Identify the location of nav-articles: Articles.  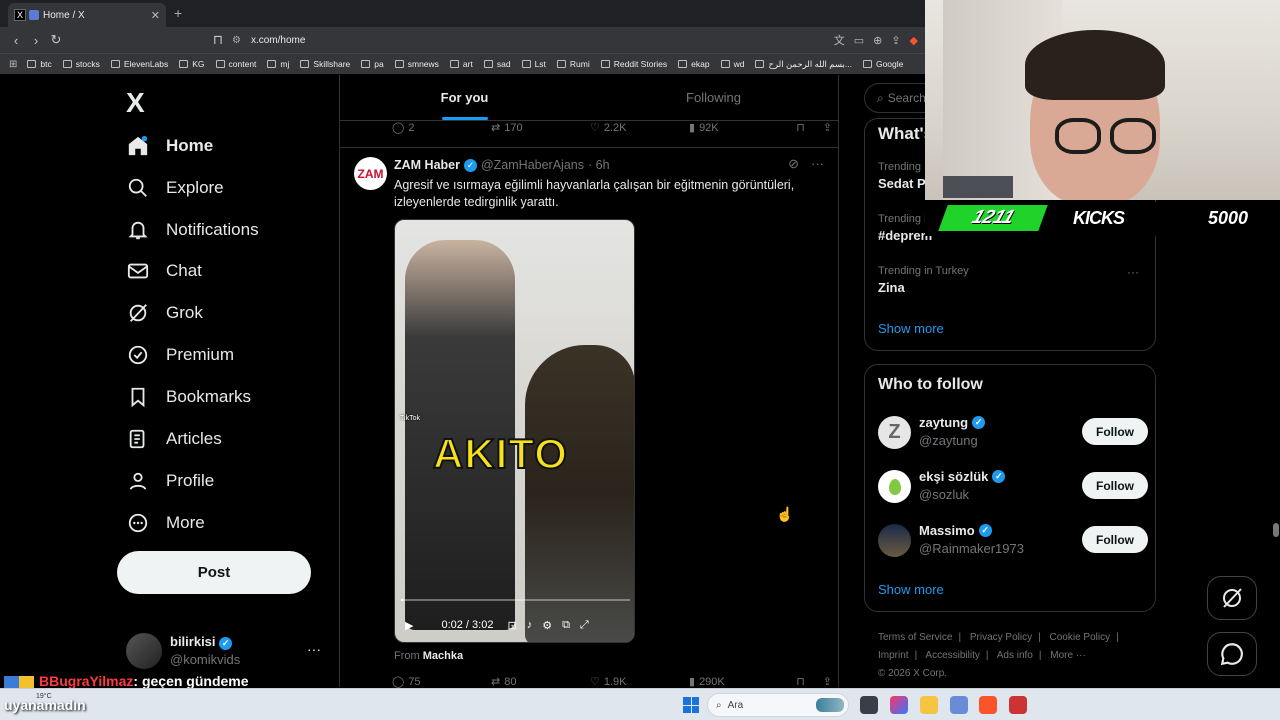
(174, 439).